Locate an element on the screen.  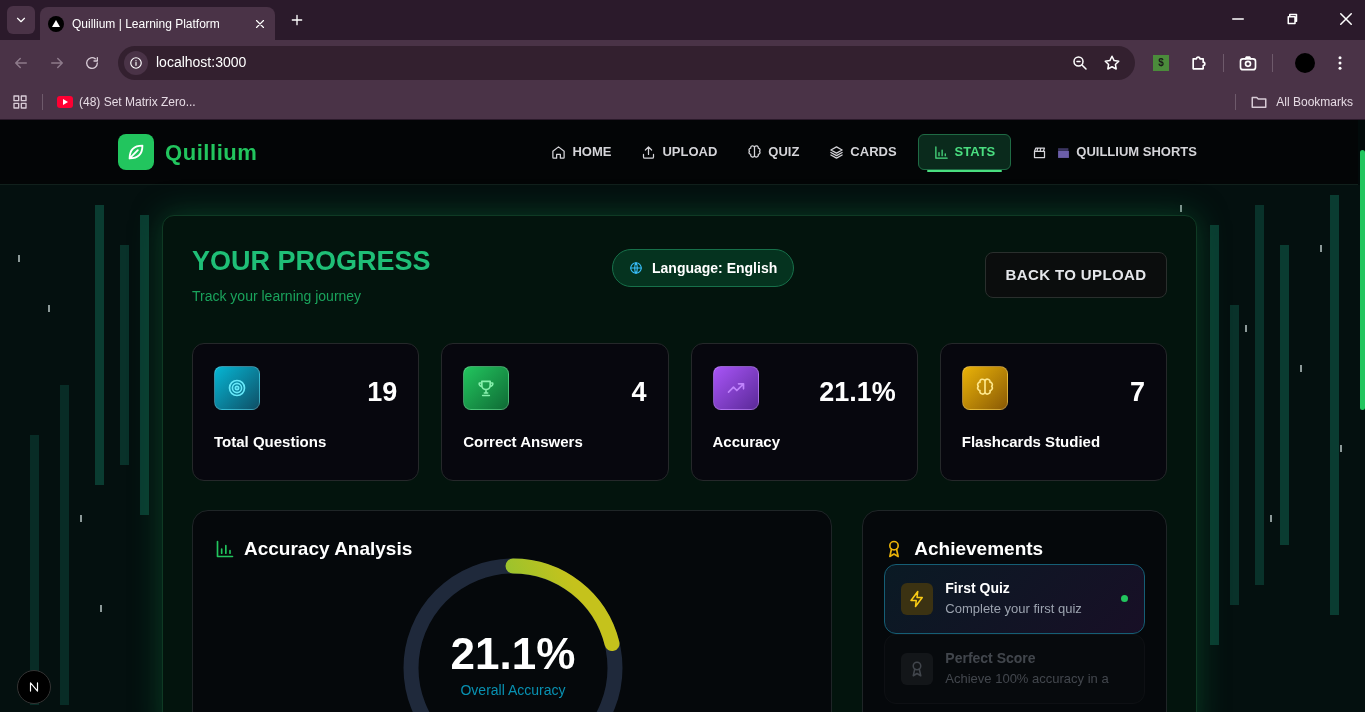
stat-value: 7 is located at coordinates (1137, 392).